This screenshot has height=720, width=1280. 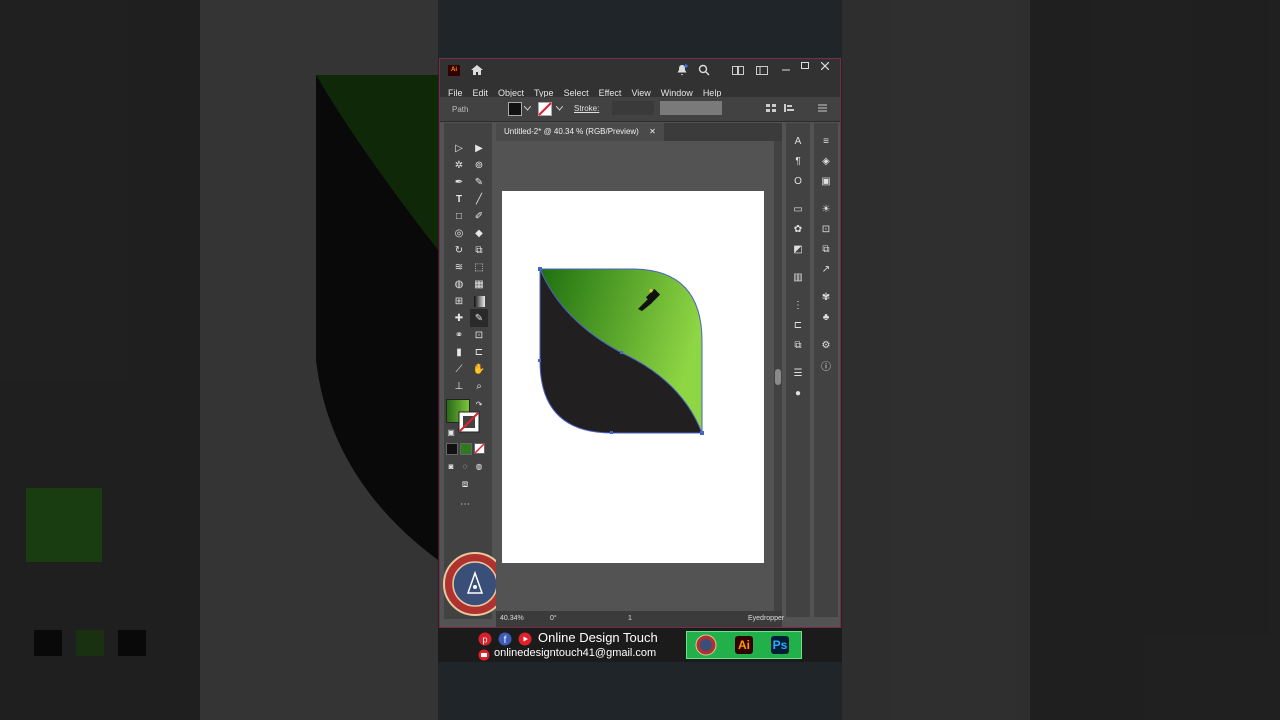 What do you see at coordinates (459, 352) in the screenshot?
I see `graph-tool-icon: ▮` at bounding box center [459, 352].